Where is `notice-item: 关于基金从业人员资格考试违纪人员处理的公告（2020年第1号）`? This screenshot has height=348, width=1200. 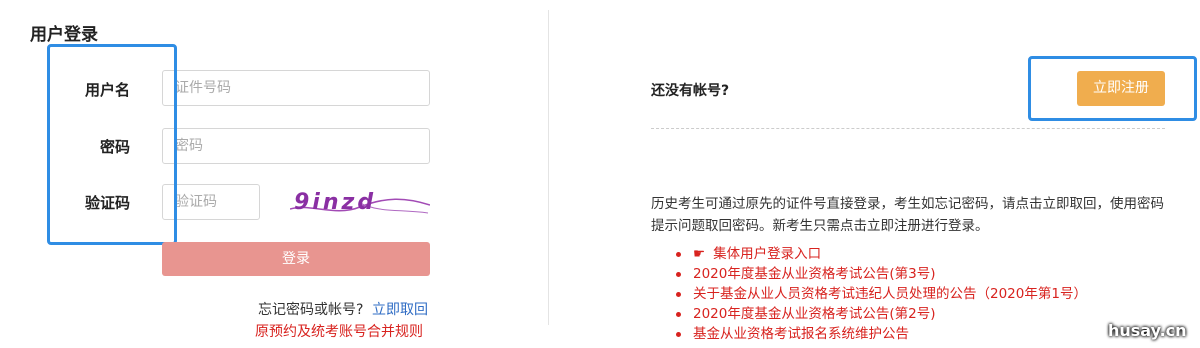 notice-item: 关于基金从业人员资格考试违纪人员处理的公告（2020年第1号） is located at coordinates (881, 294).